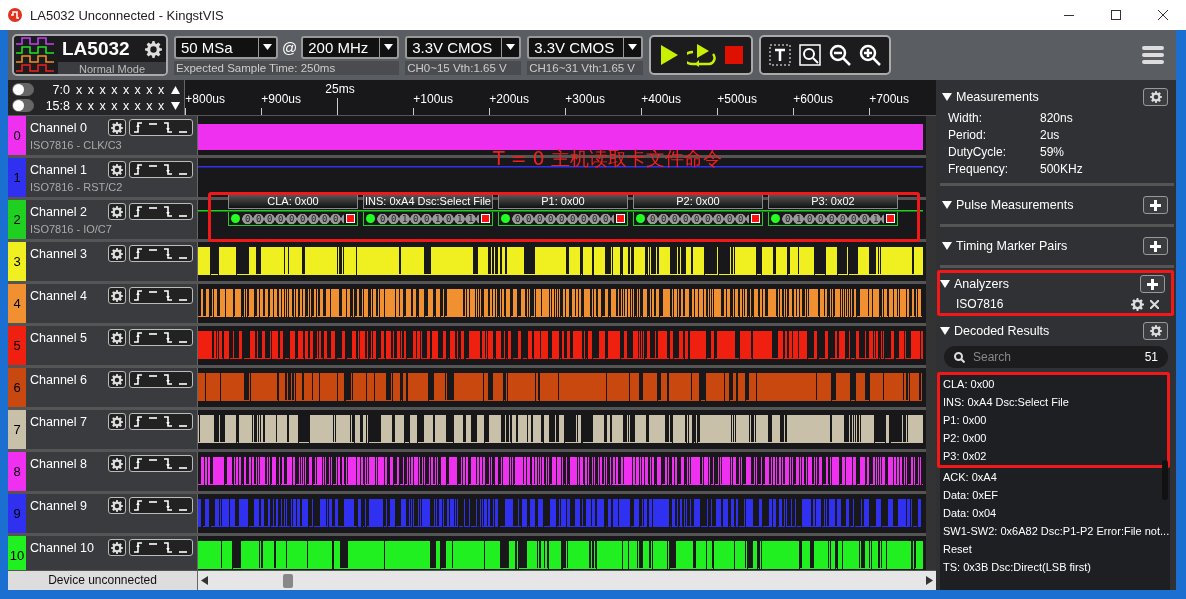 This screenshot has height=599, width=1186. Describe the element at coordinates (1154, 304) in the screenshot. I see `close-icon` at that location.